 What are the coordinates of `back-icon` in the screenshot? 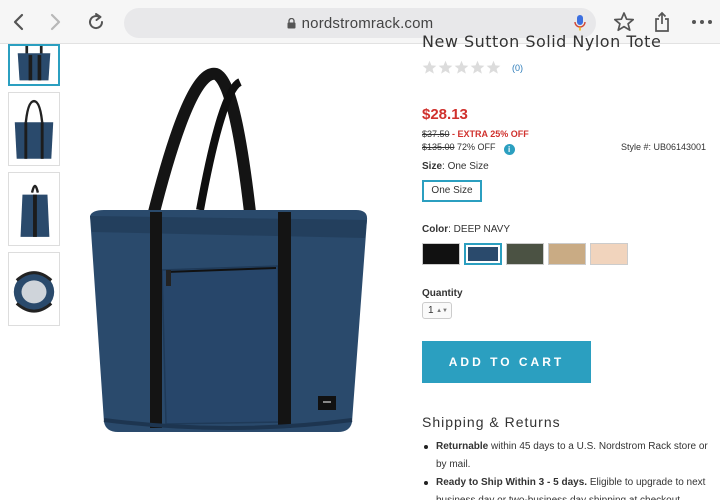 It's located at (18, 22).